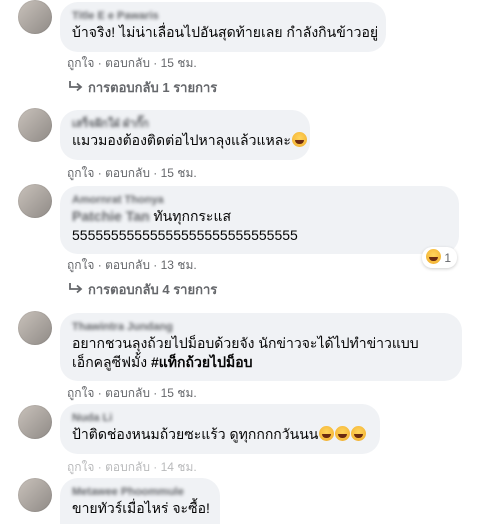  I want to click on replies-label: การตอบกลับ 1 รายการ, so click(153, 87).